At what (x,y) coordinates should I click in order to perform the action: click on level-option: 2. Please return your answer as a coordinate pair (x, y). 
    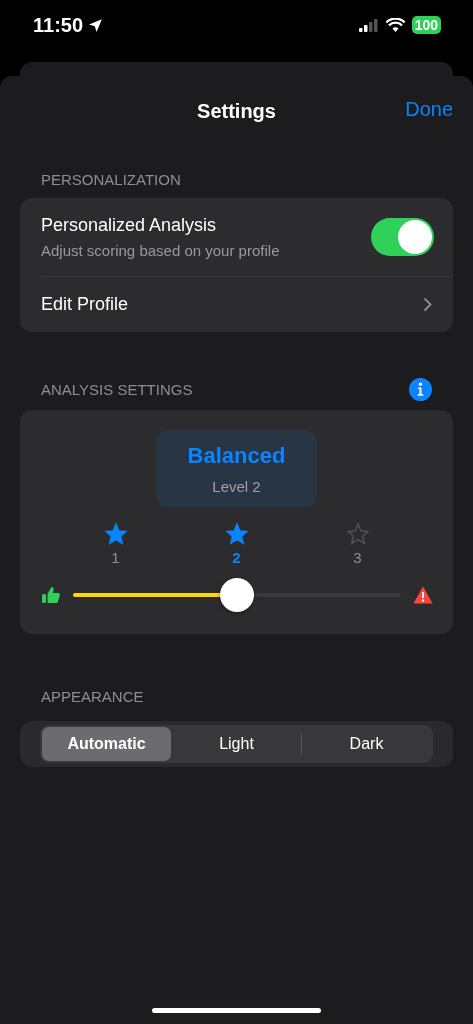
    Looking at the image, I should click on (236, 544).